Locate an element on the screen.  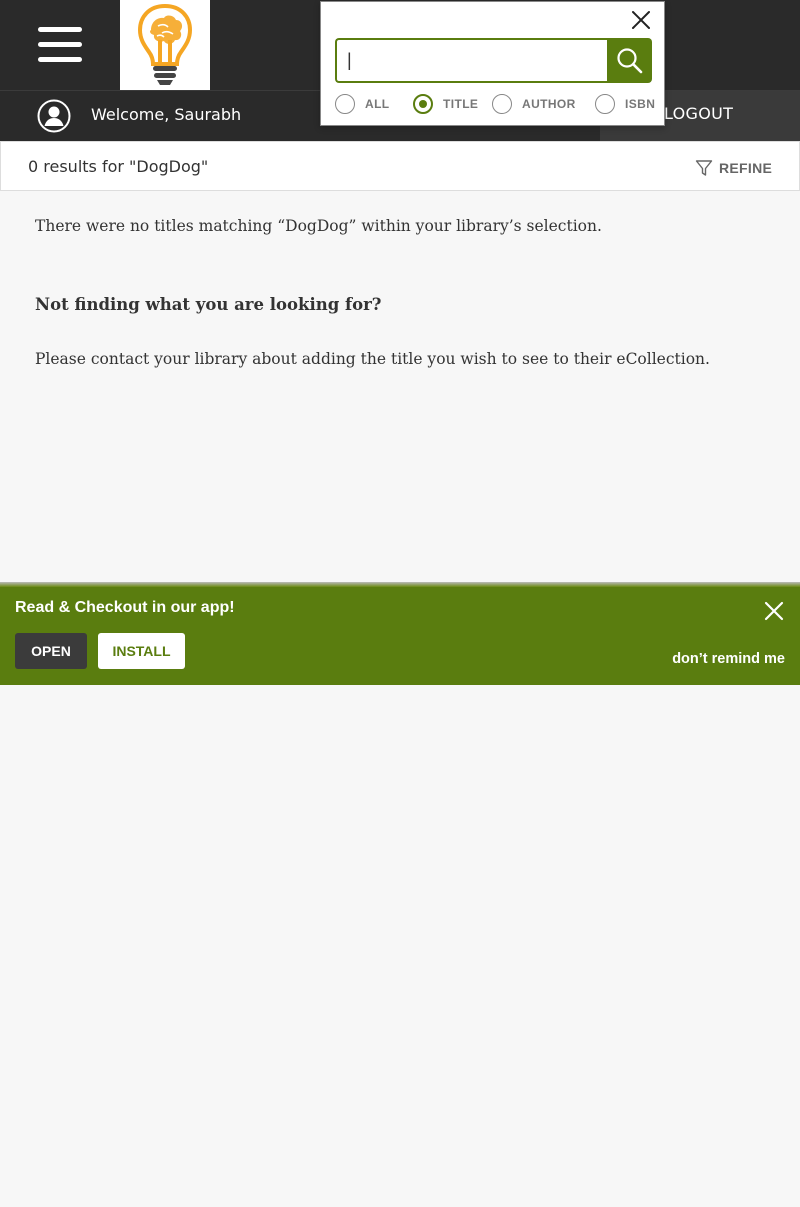
logout-button: LOGOUT is located at coordinates (698, 113).